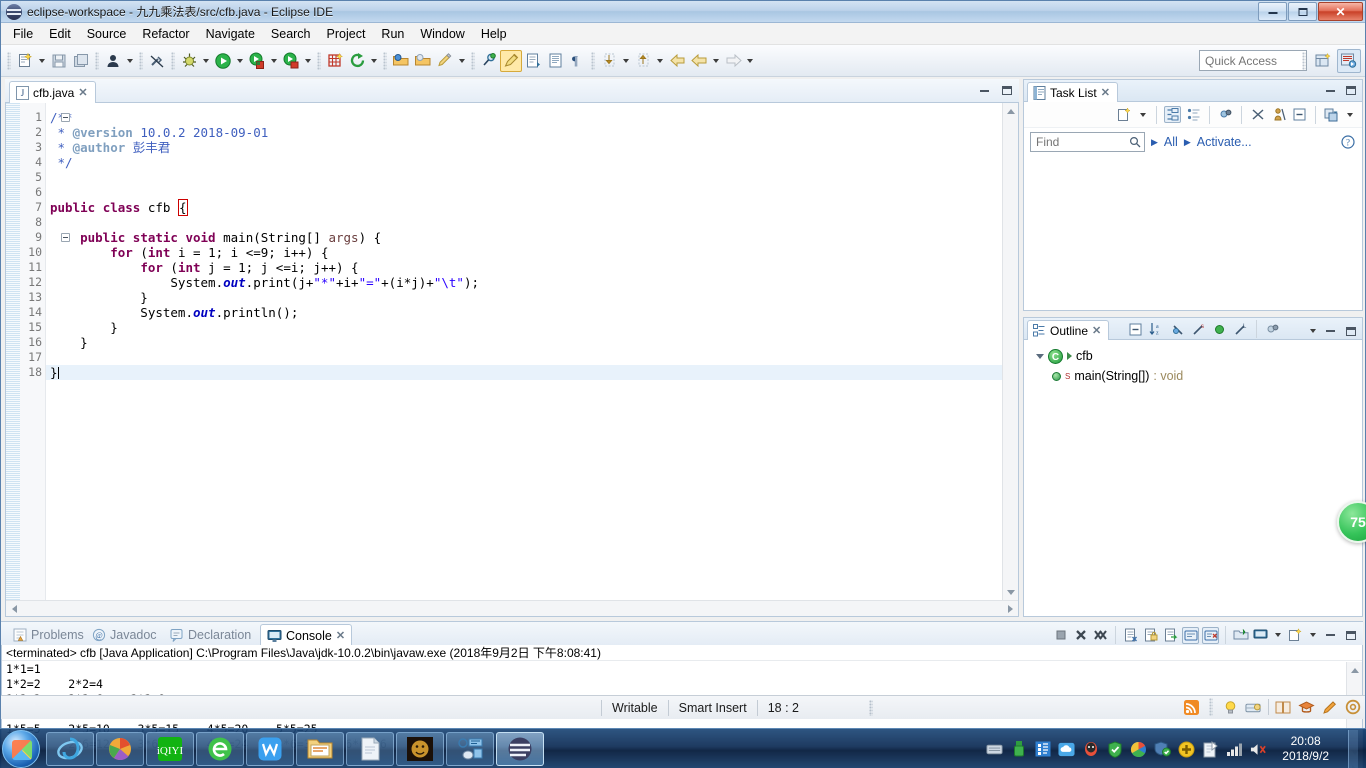 Image resolution: width=1366 pixels, height=768 pixels. Describe the element at coordinates (1313, 331) in the screenshot. I see `outline-view-menu-icon` at that location.